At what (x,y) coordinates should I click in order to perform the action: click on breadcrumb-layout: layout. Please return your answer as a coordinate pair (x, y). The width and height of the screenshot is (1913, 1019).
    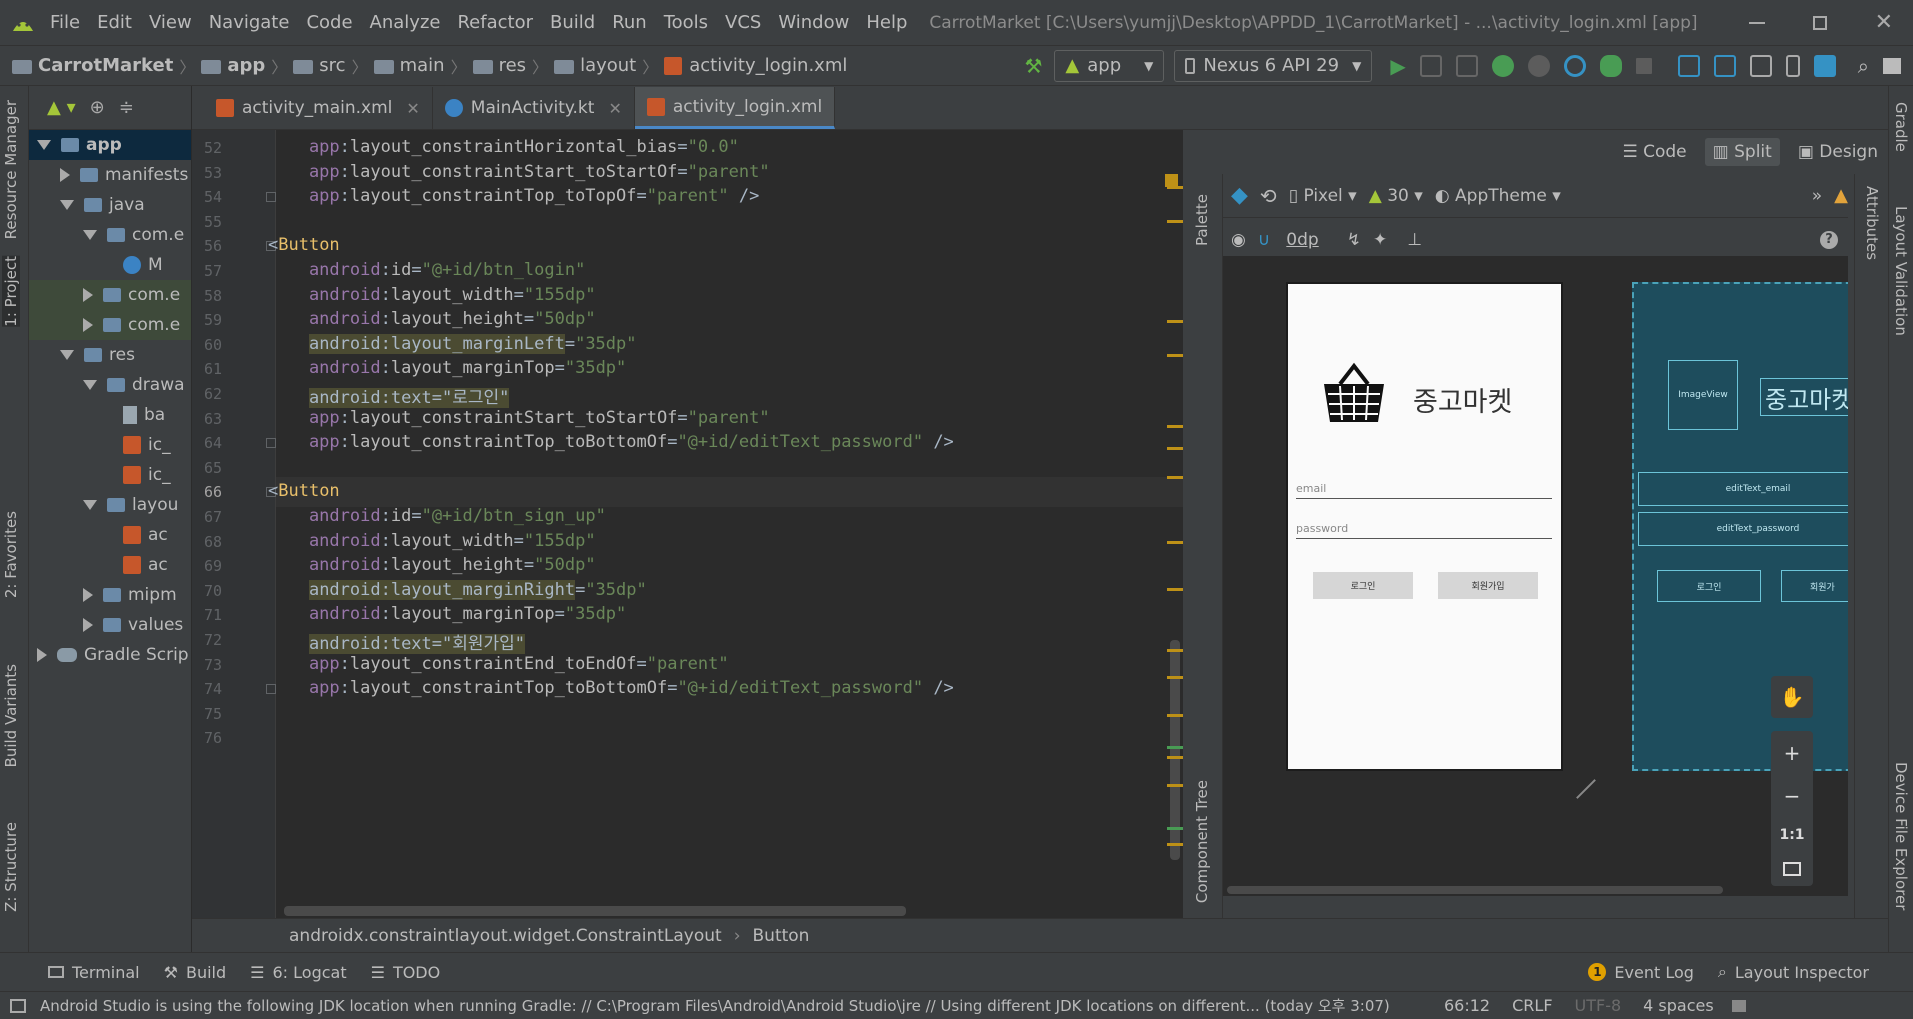
    Looking at the image, I should click on (608, 65).